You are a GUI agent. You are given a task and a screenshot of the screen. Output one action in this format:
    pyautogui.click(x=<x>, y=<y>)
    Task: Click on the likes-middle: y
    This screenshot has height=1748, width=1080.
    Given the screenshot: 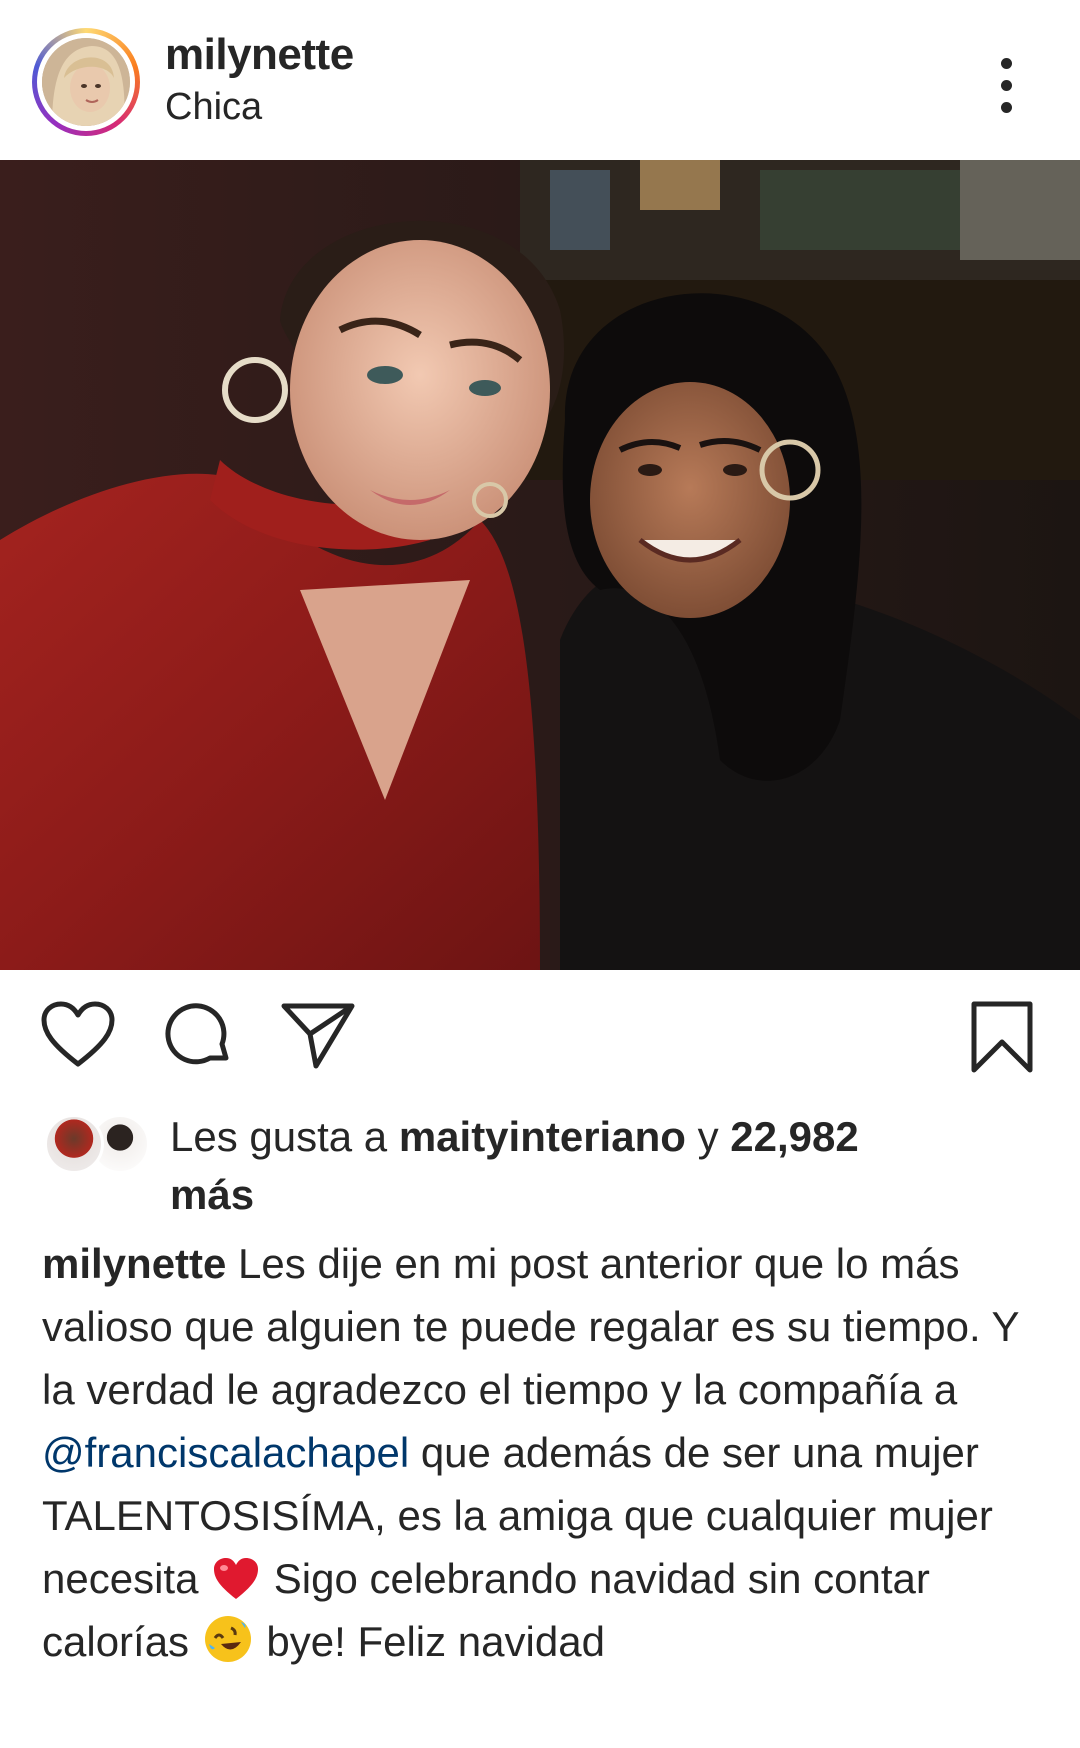 What is the action you would take?
    pyautogui.click(x=708, y=1136)
    